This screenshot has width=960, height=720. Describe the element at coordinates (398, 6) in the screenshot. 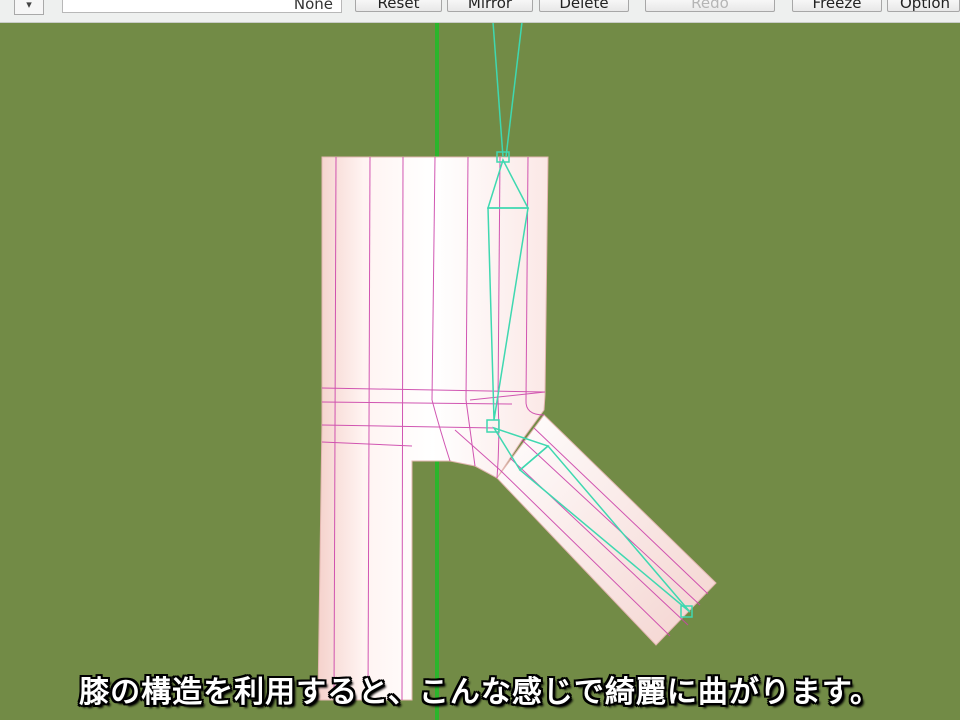

I see `reset-button: Reset` at that location.